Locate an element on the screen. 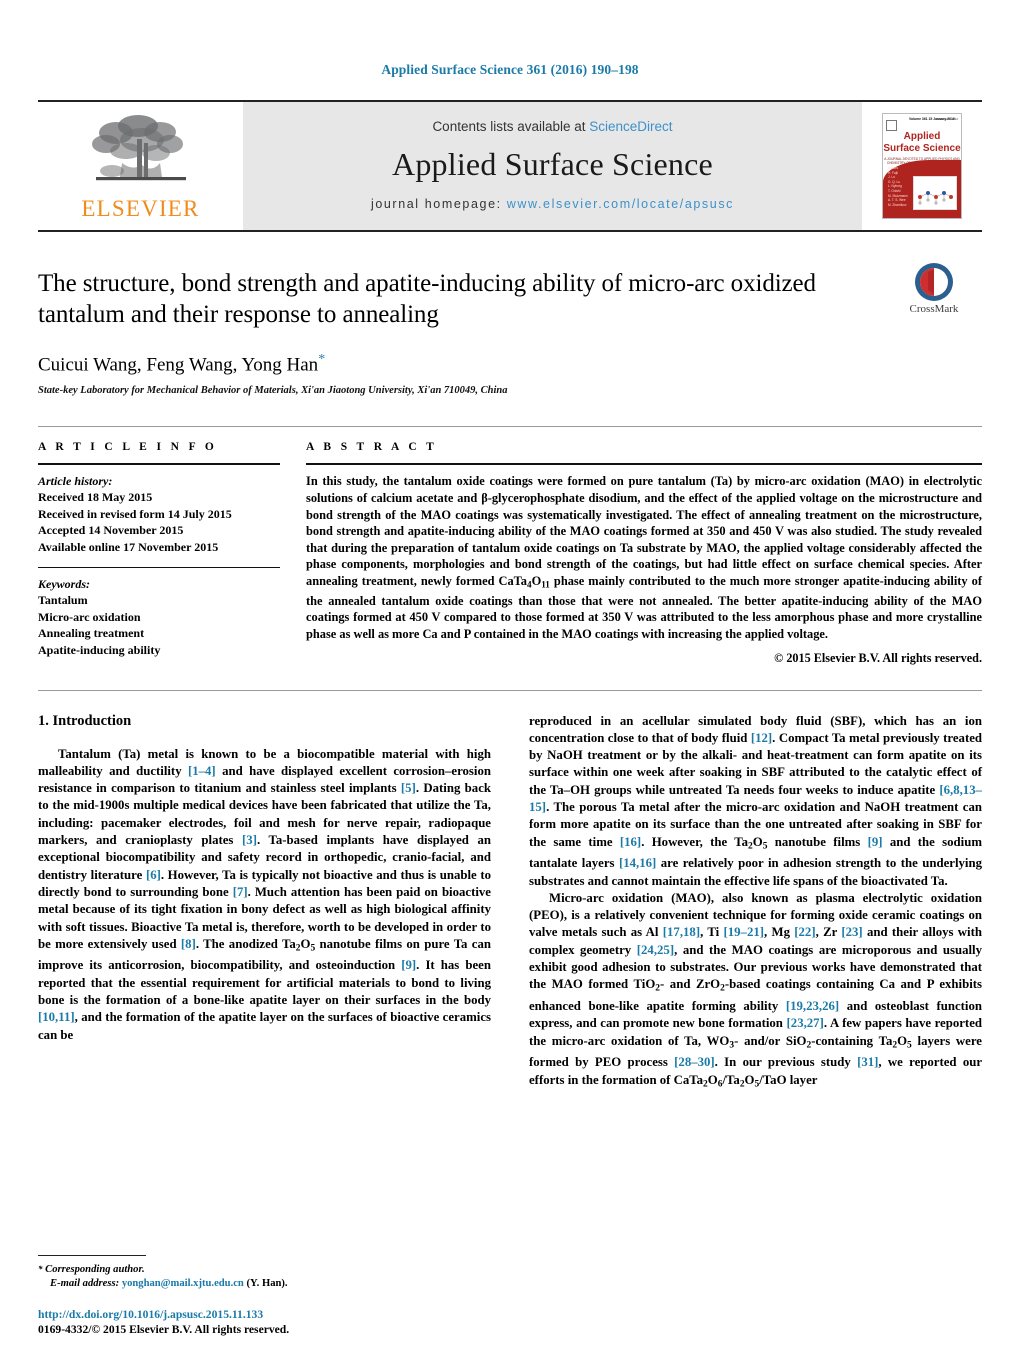 The height and width of the screenshot is (1351, 1020). cover-title-line2: Surface Science is located at coordinates (922, 148).